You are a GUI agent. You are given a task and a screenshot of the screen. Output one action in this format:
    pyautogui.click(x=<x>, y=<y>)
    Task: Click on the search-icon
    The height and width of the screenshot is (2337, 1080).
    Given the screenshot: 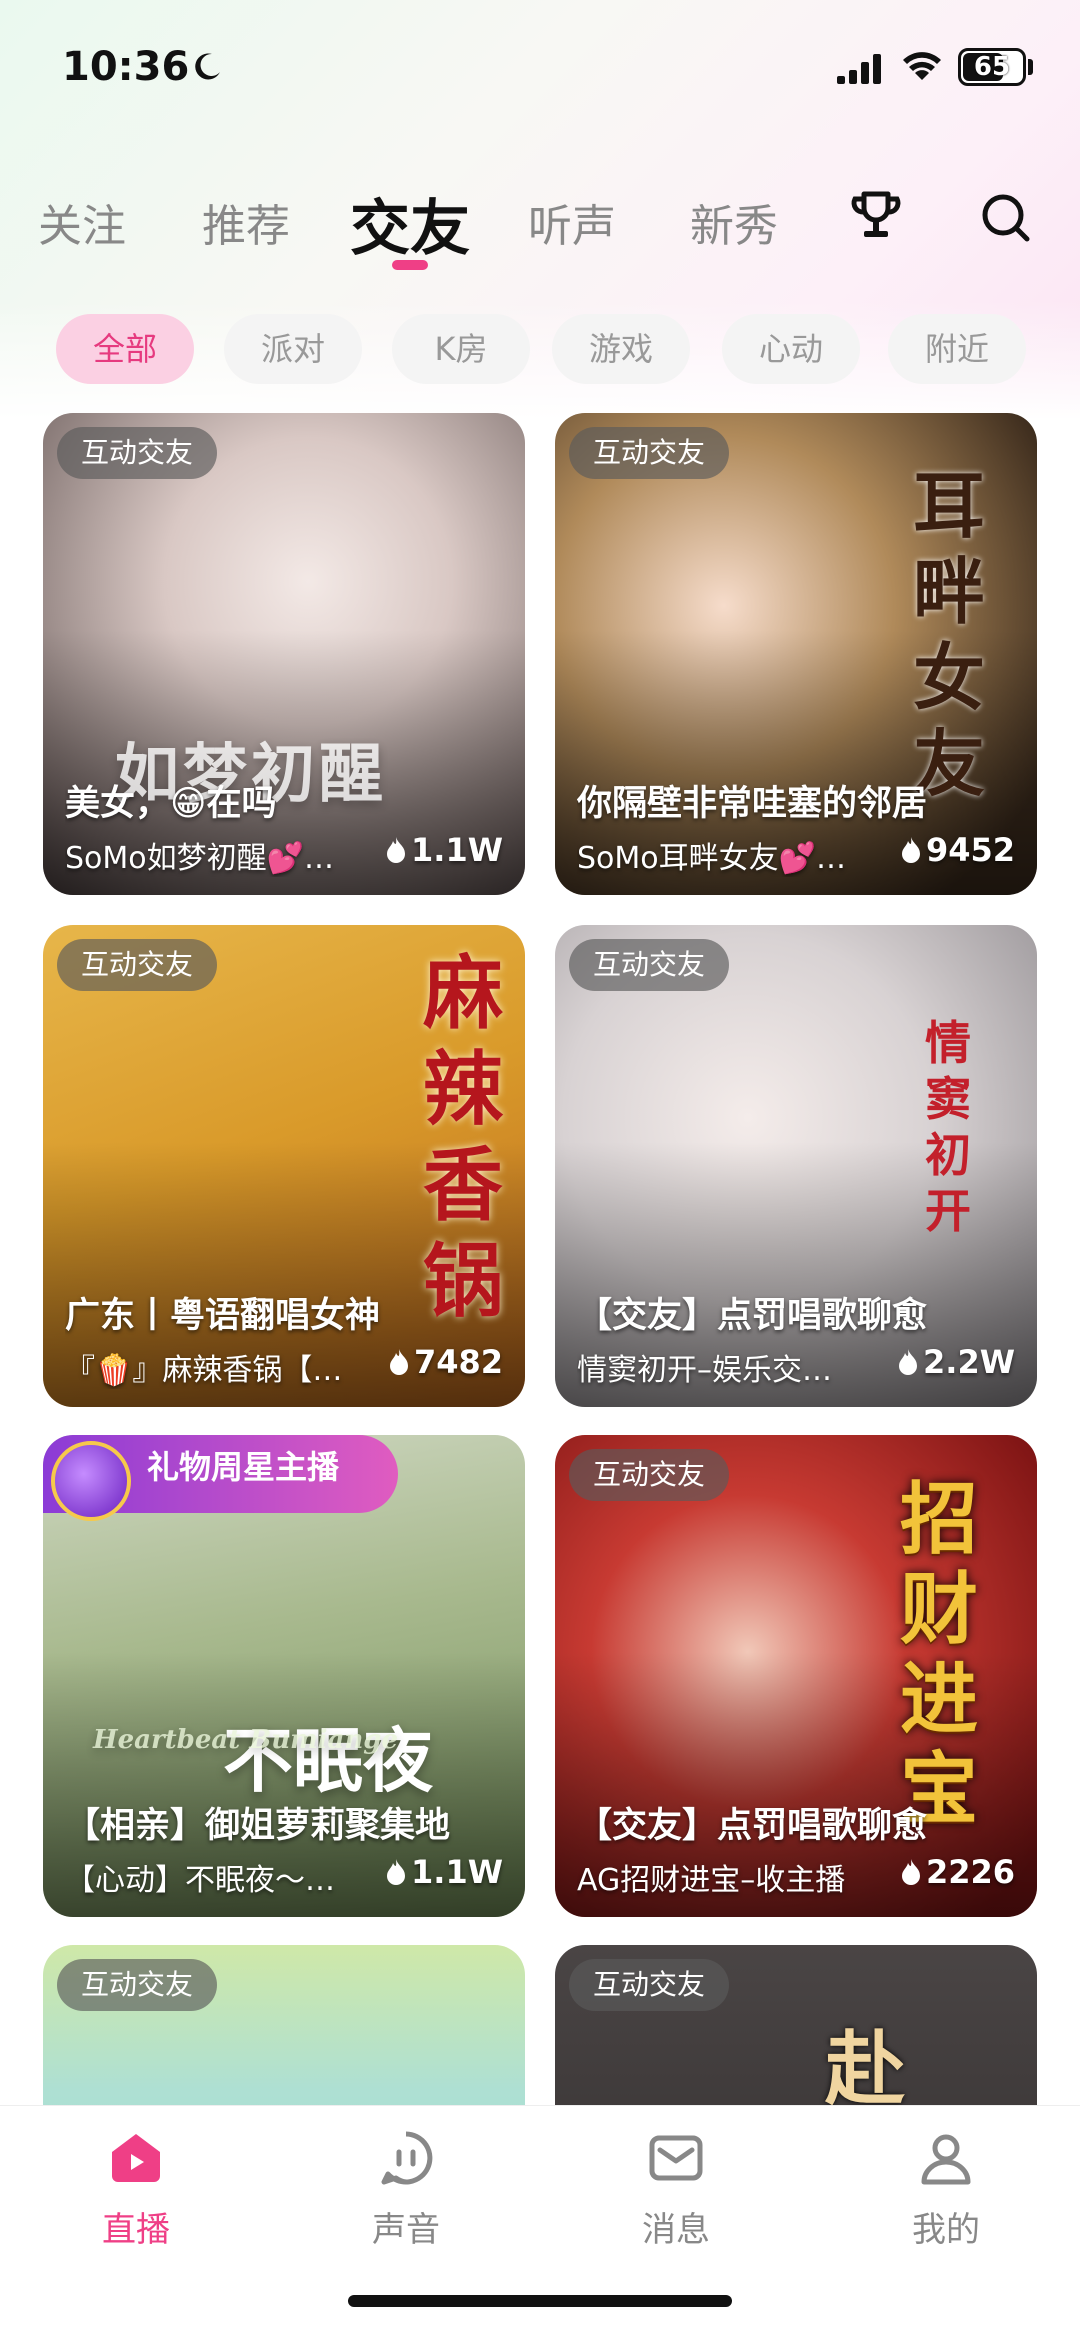 What is the action you would take?
    pyautogui.click(x=1005, y=217)
    